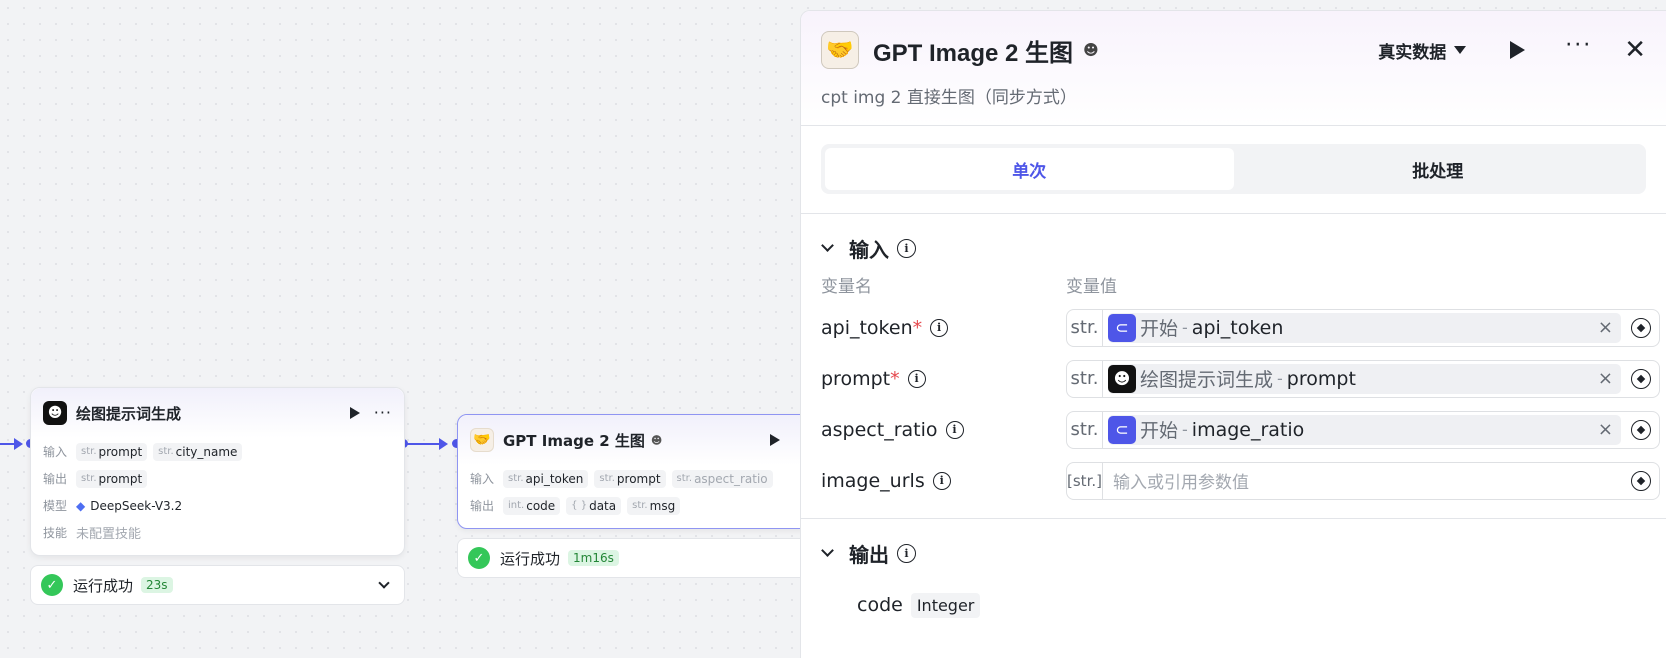  Describe the element at coordinates (157, 585) in the screenshot. I see `time-badge: 23s` at that location.